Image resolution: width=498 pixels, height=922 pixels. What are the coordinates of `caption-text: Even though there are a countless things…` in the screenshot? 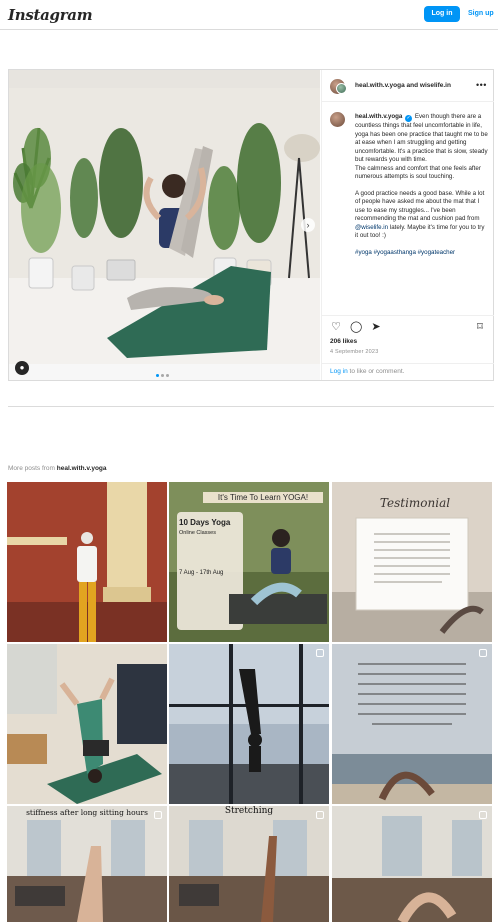 It's located at (421, 138).